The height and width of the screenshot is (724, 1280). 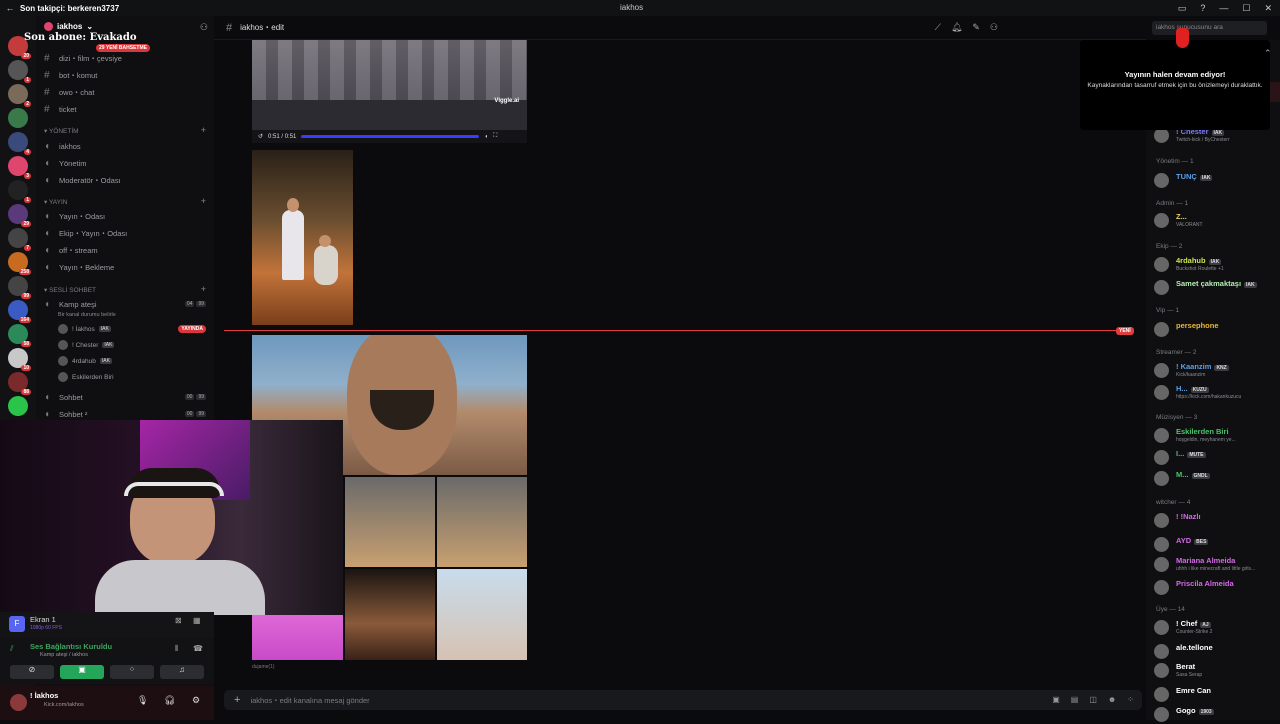 I want to click on stop-stream-icon: ⊠, so click(x=178, y=620).